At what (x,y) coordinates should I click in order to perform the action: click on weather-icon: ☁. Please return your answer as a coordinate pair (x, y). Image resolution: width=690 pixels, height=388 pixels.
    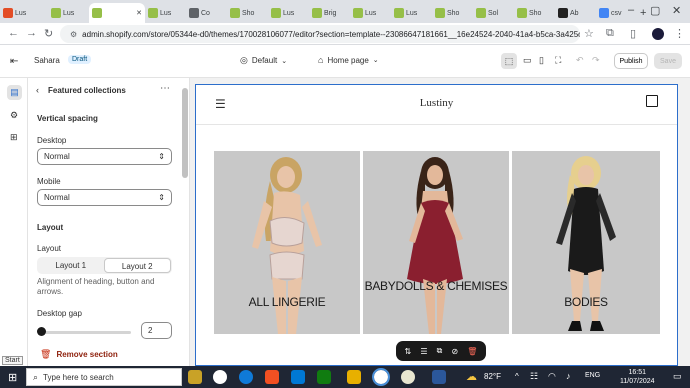
    Looking at the image, I should click on (471, 376).